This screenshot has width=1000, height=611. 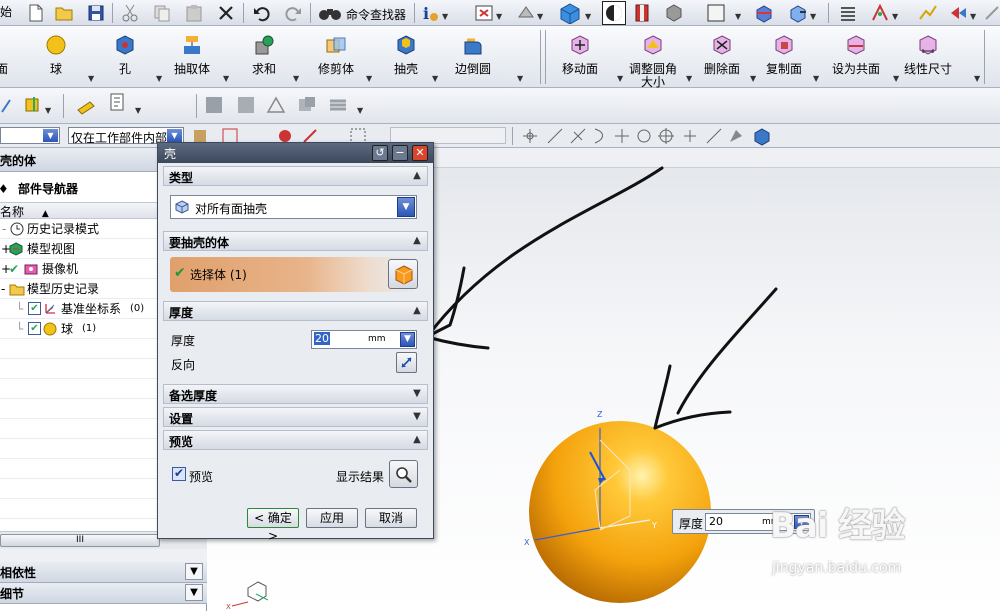 I want to click on shell-all-faces-icon, so click(x=182, y=207).